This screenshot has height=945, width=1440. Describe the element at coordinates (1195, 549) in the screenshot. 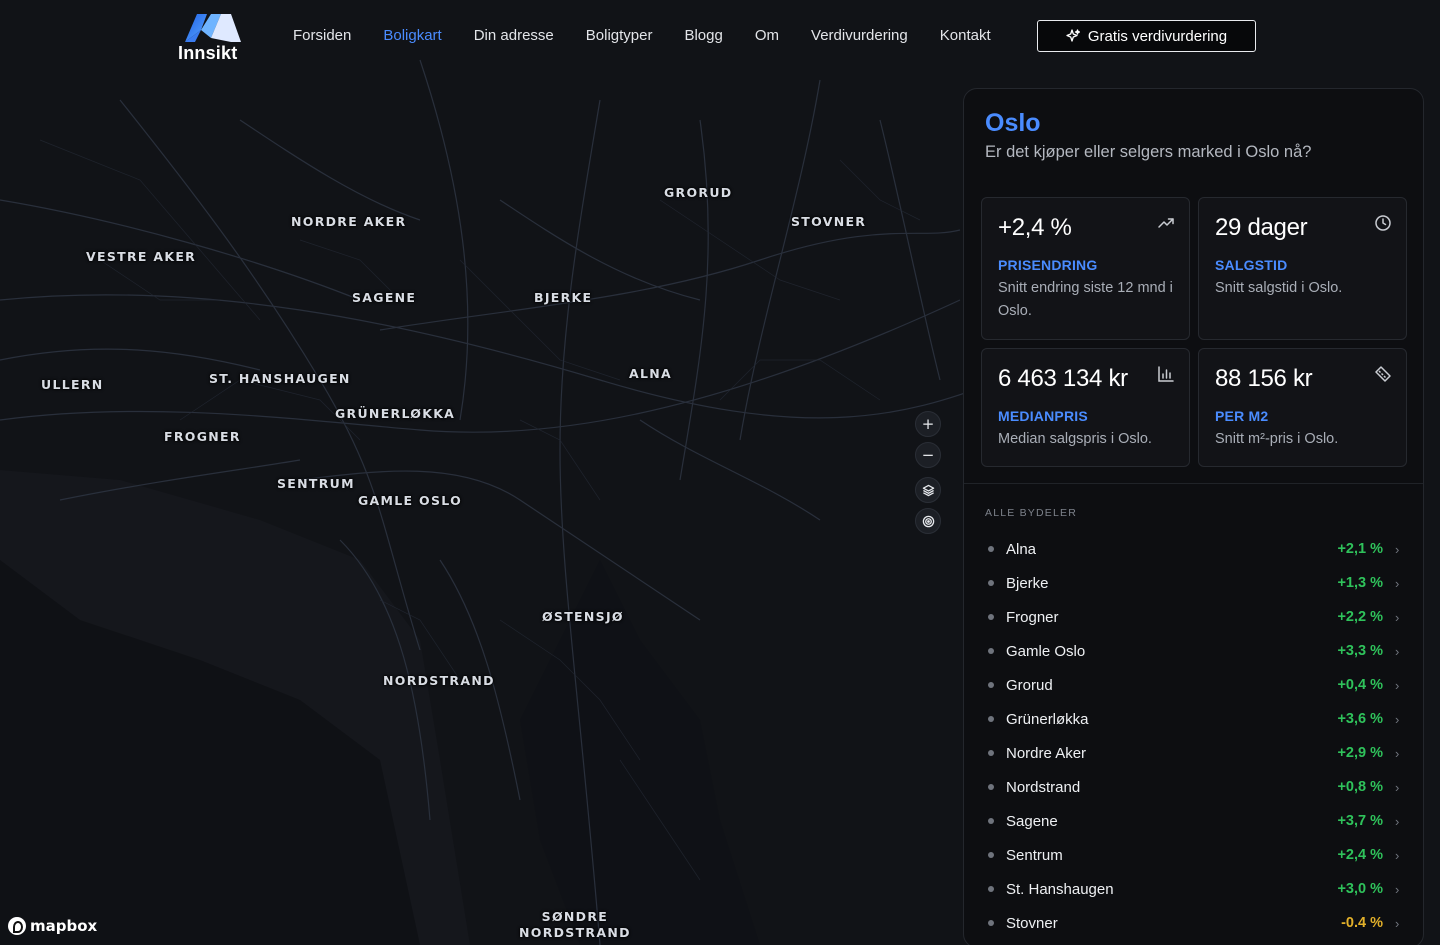

I see `district-row-alna: Alna +2,1 % ›` at that location.